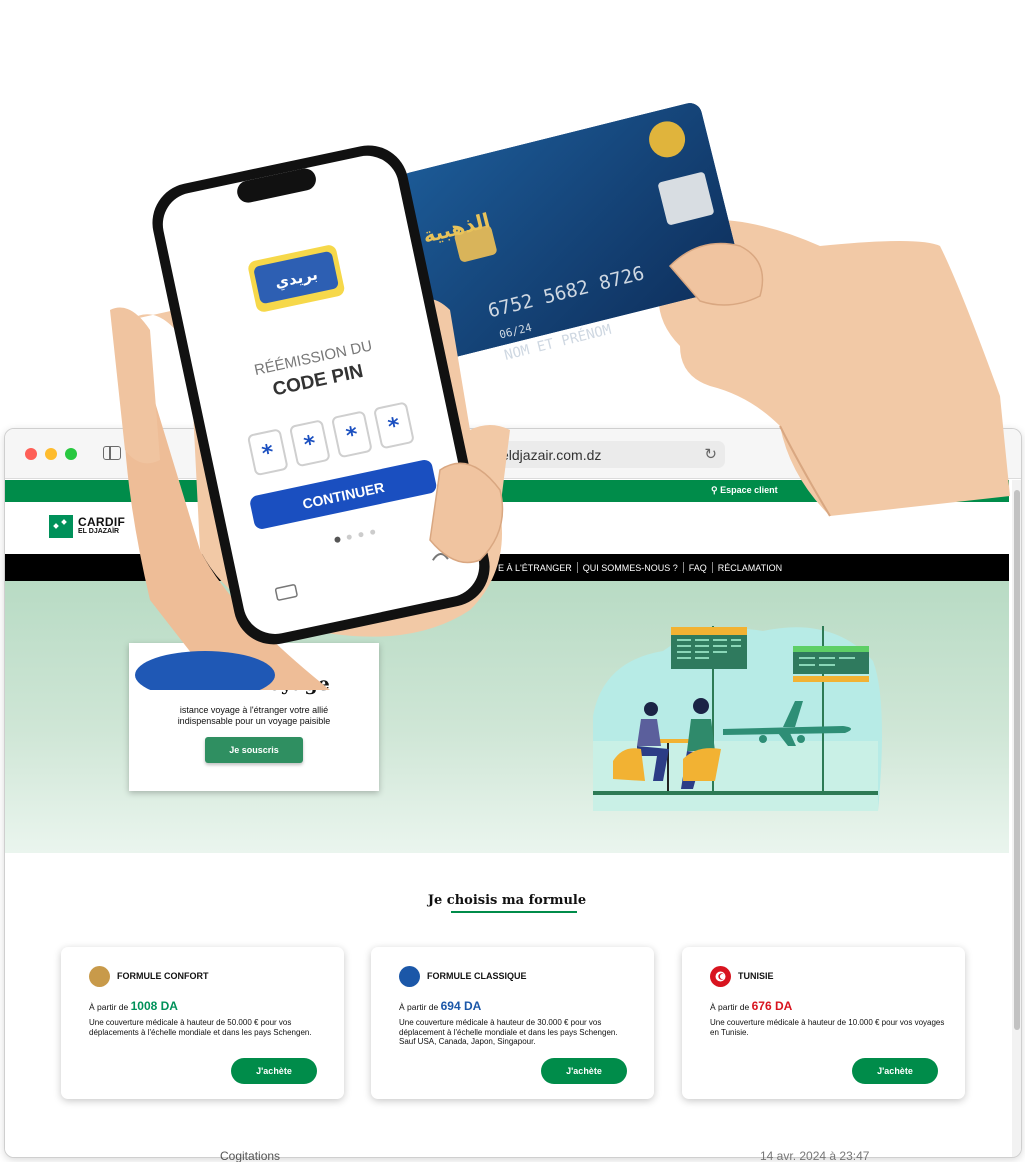 The width and height of the screenshot is (1025, 1162). What do you see at coordinates (250, 1155) in the screenshot?
I see `background-window-text: Cogitations` at bounding box center [250, 1155].